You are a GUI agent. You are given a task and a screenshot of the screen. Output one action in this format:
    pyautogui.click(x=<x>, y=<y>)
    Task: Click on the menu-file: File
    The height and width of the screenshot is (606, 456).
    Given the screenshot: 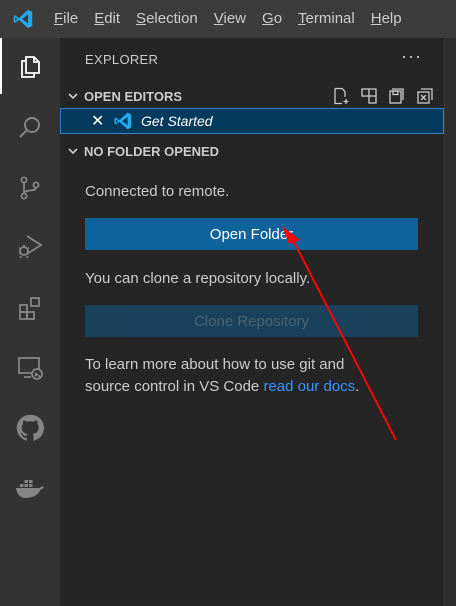 What is the action you would take?
    pyautogui.click(x=66, y=19)
    